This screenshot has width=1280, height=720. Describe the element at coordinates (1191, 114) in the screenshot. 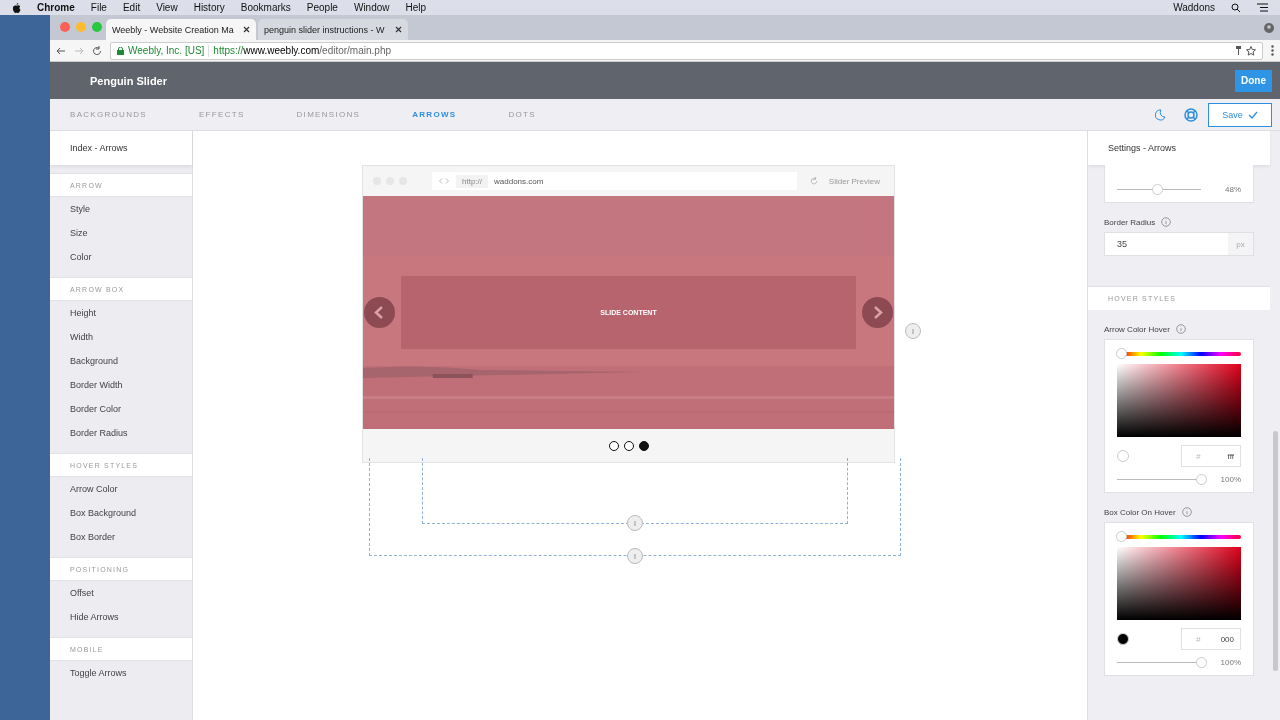

I see `lifebuoy-icon` at that location.